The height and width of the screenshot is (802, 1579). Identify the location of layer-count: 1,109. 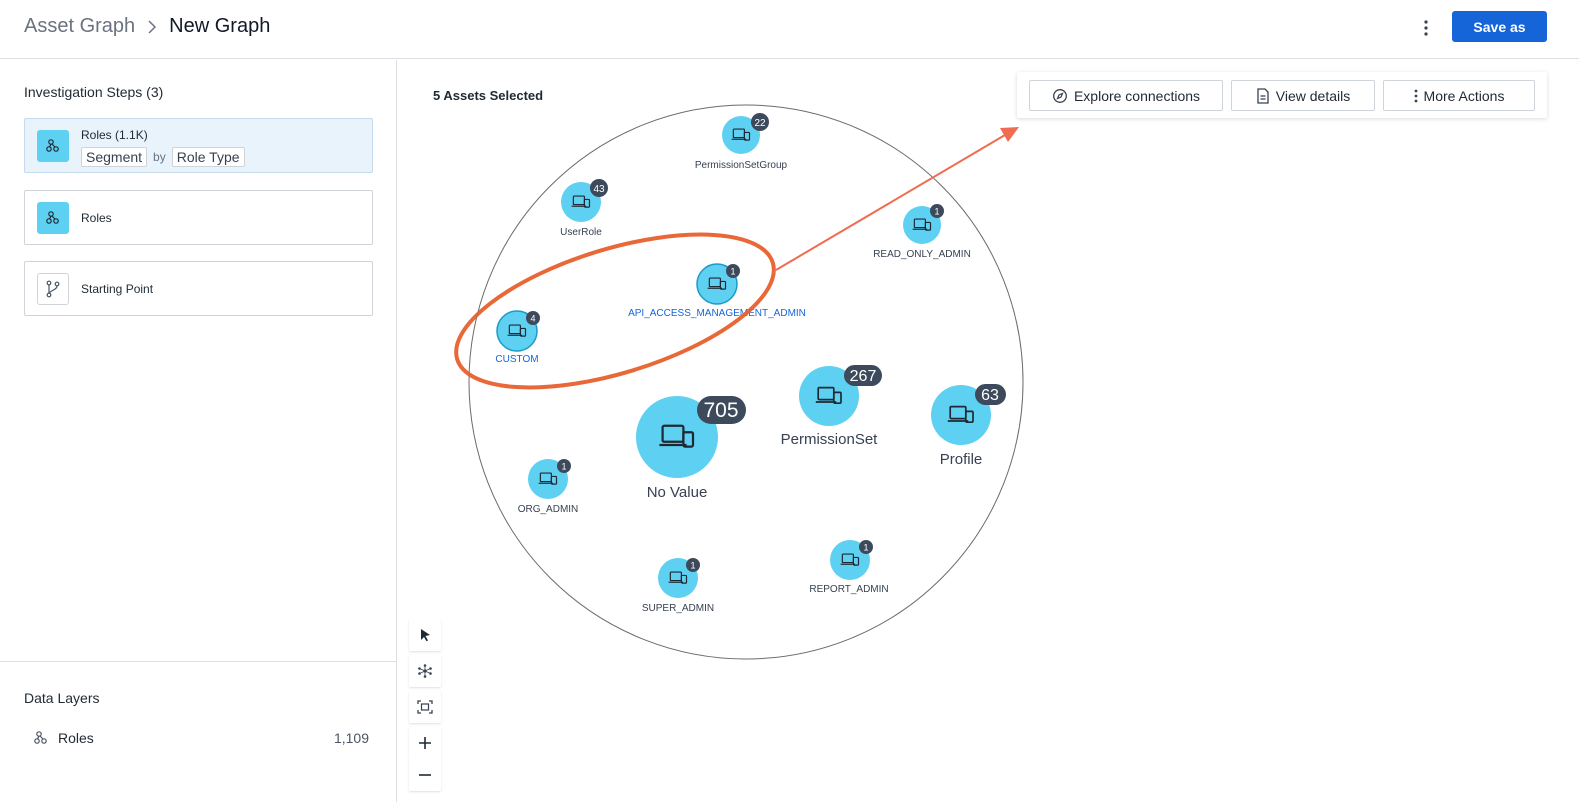
(351, 738).